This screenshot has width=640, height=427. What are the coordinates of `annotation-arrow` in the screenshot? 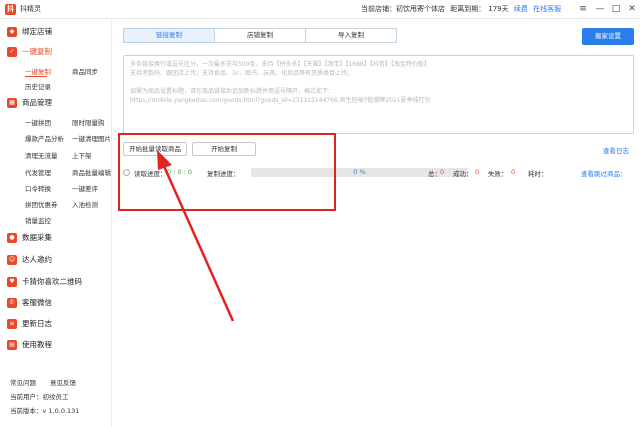 It's located at (196, 236).